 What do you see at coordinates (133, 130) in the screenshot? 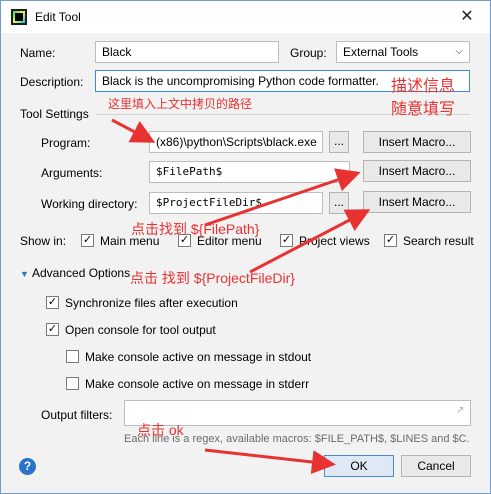
I see `arrow-to-program` at bounding box center [133, 130].